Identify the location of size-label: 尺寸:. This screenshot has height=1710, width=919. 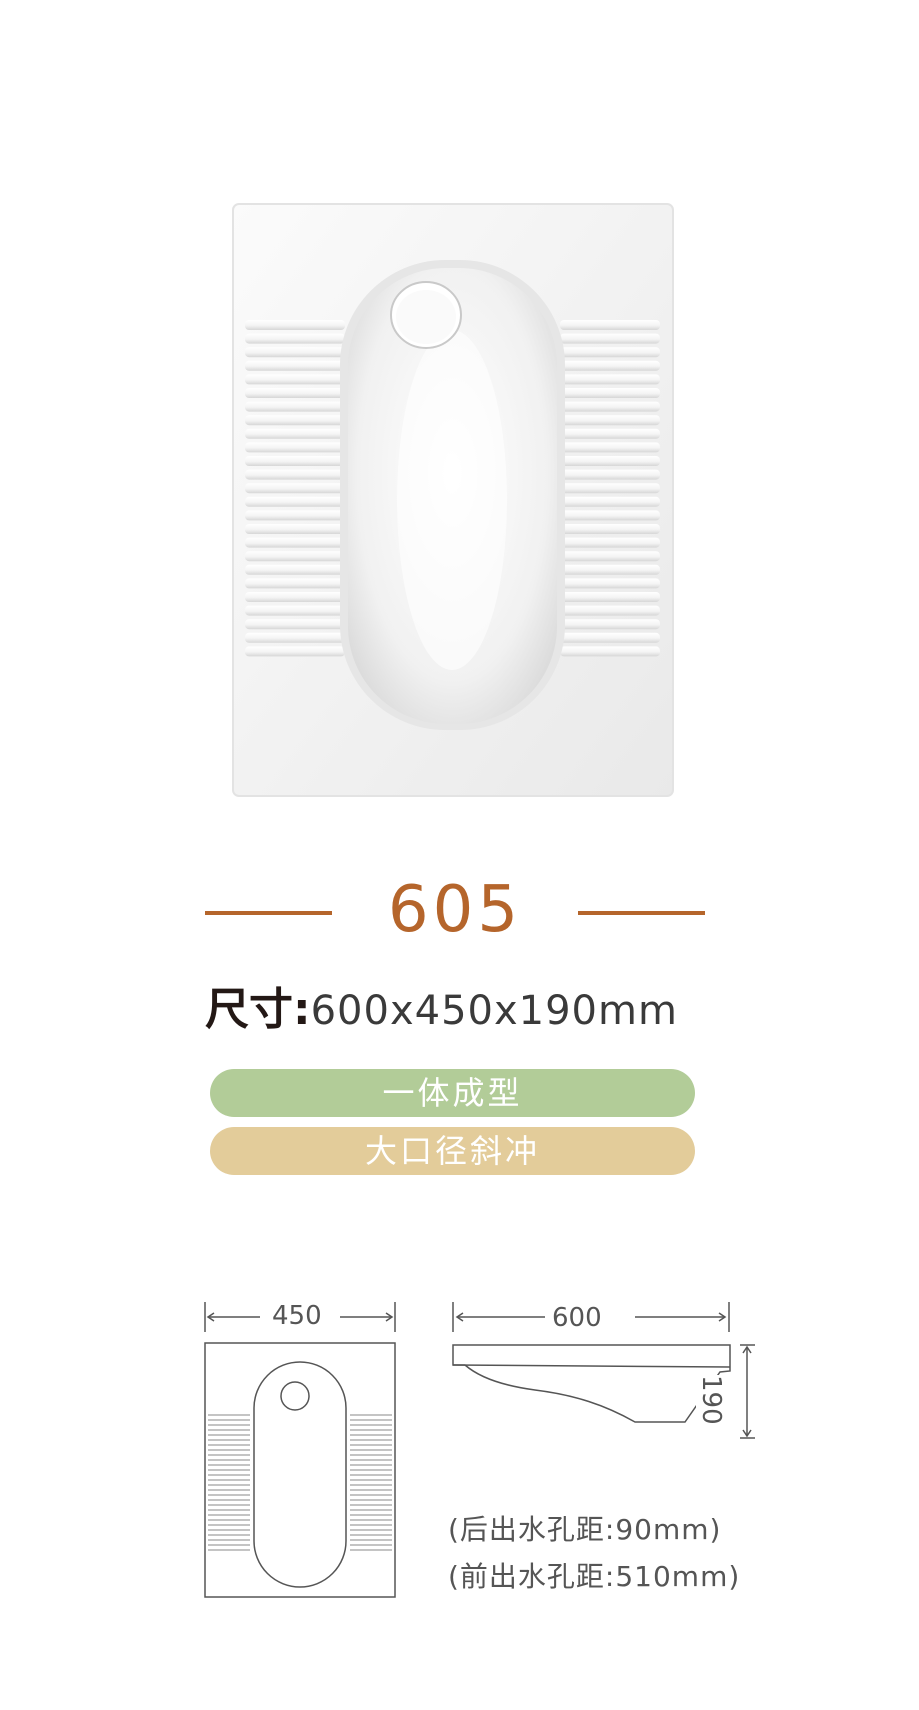
(258, 1009).